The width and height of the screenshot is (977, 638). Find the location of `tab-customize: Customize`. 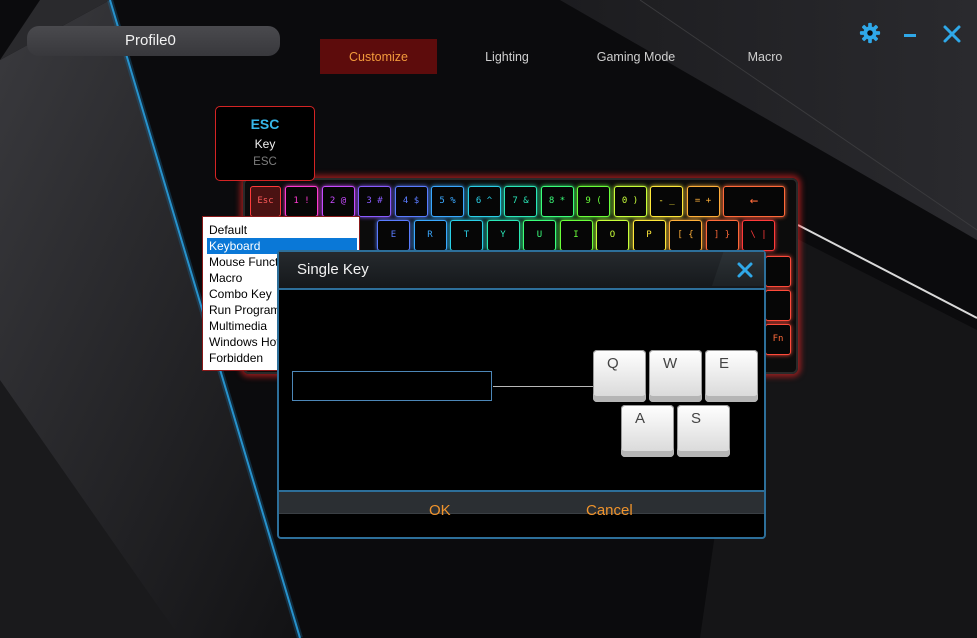

tab-customize: Customize is located at coordinates (378, 56).